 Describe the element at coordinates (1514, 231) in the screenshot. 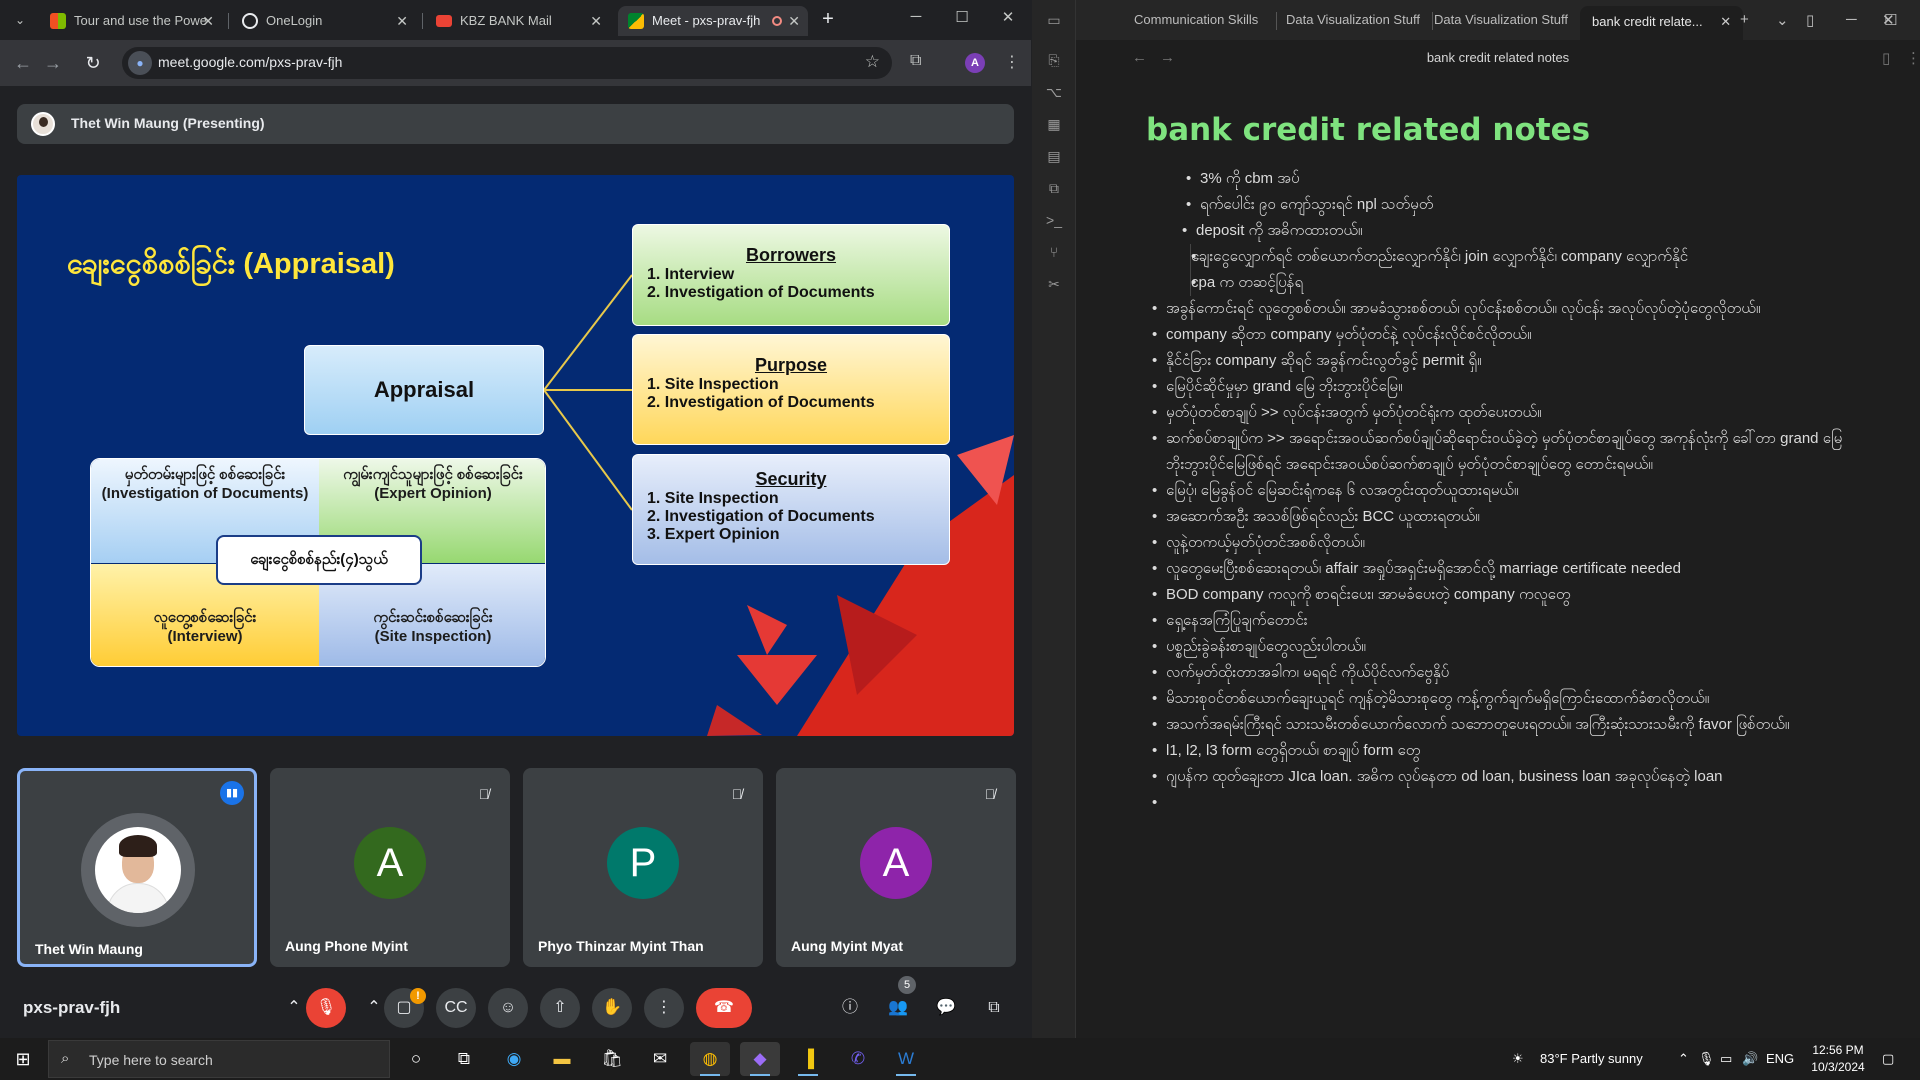

I see `note-list-item: deposit ကို အဓိကထားတယ်။` at that location.